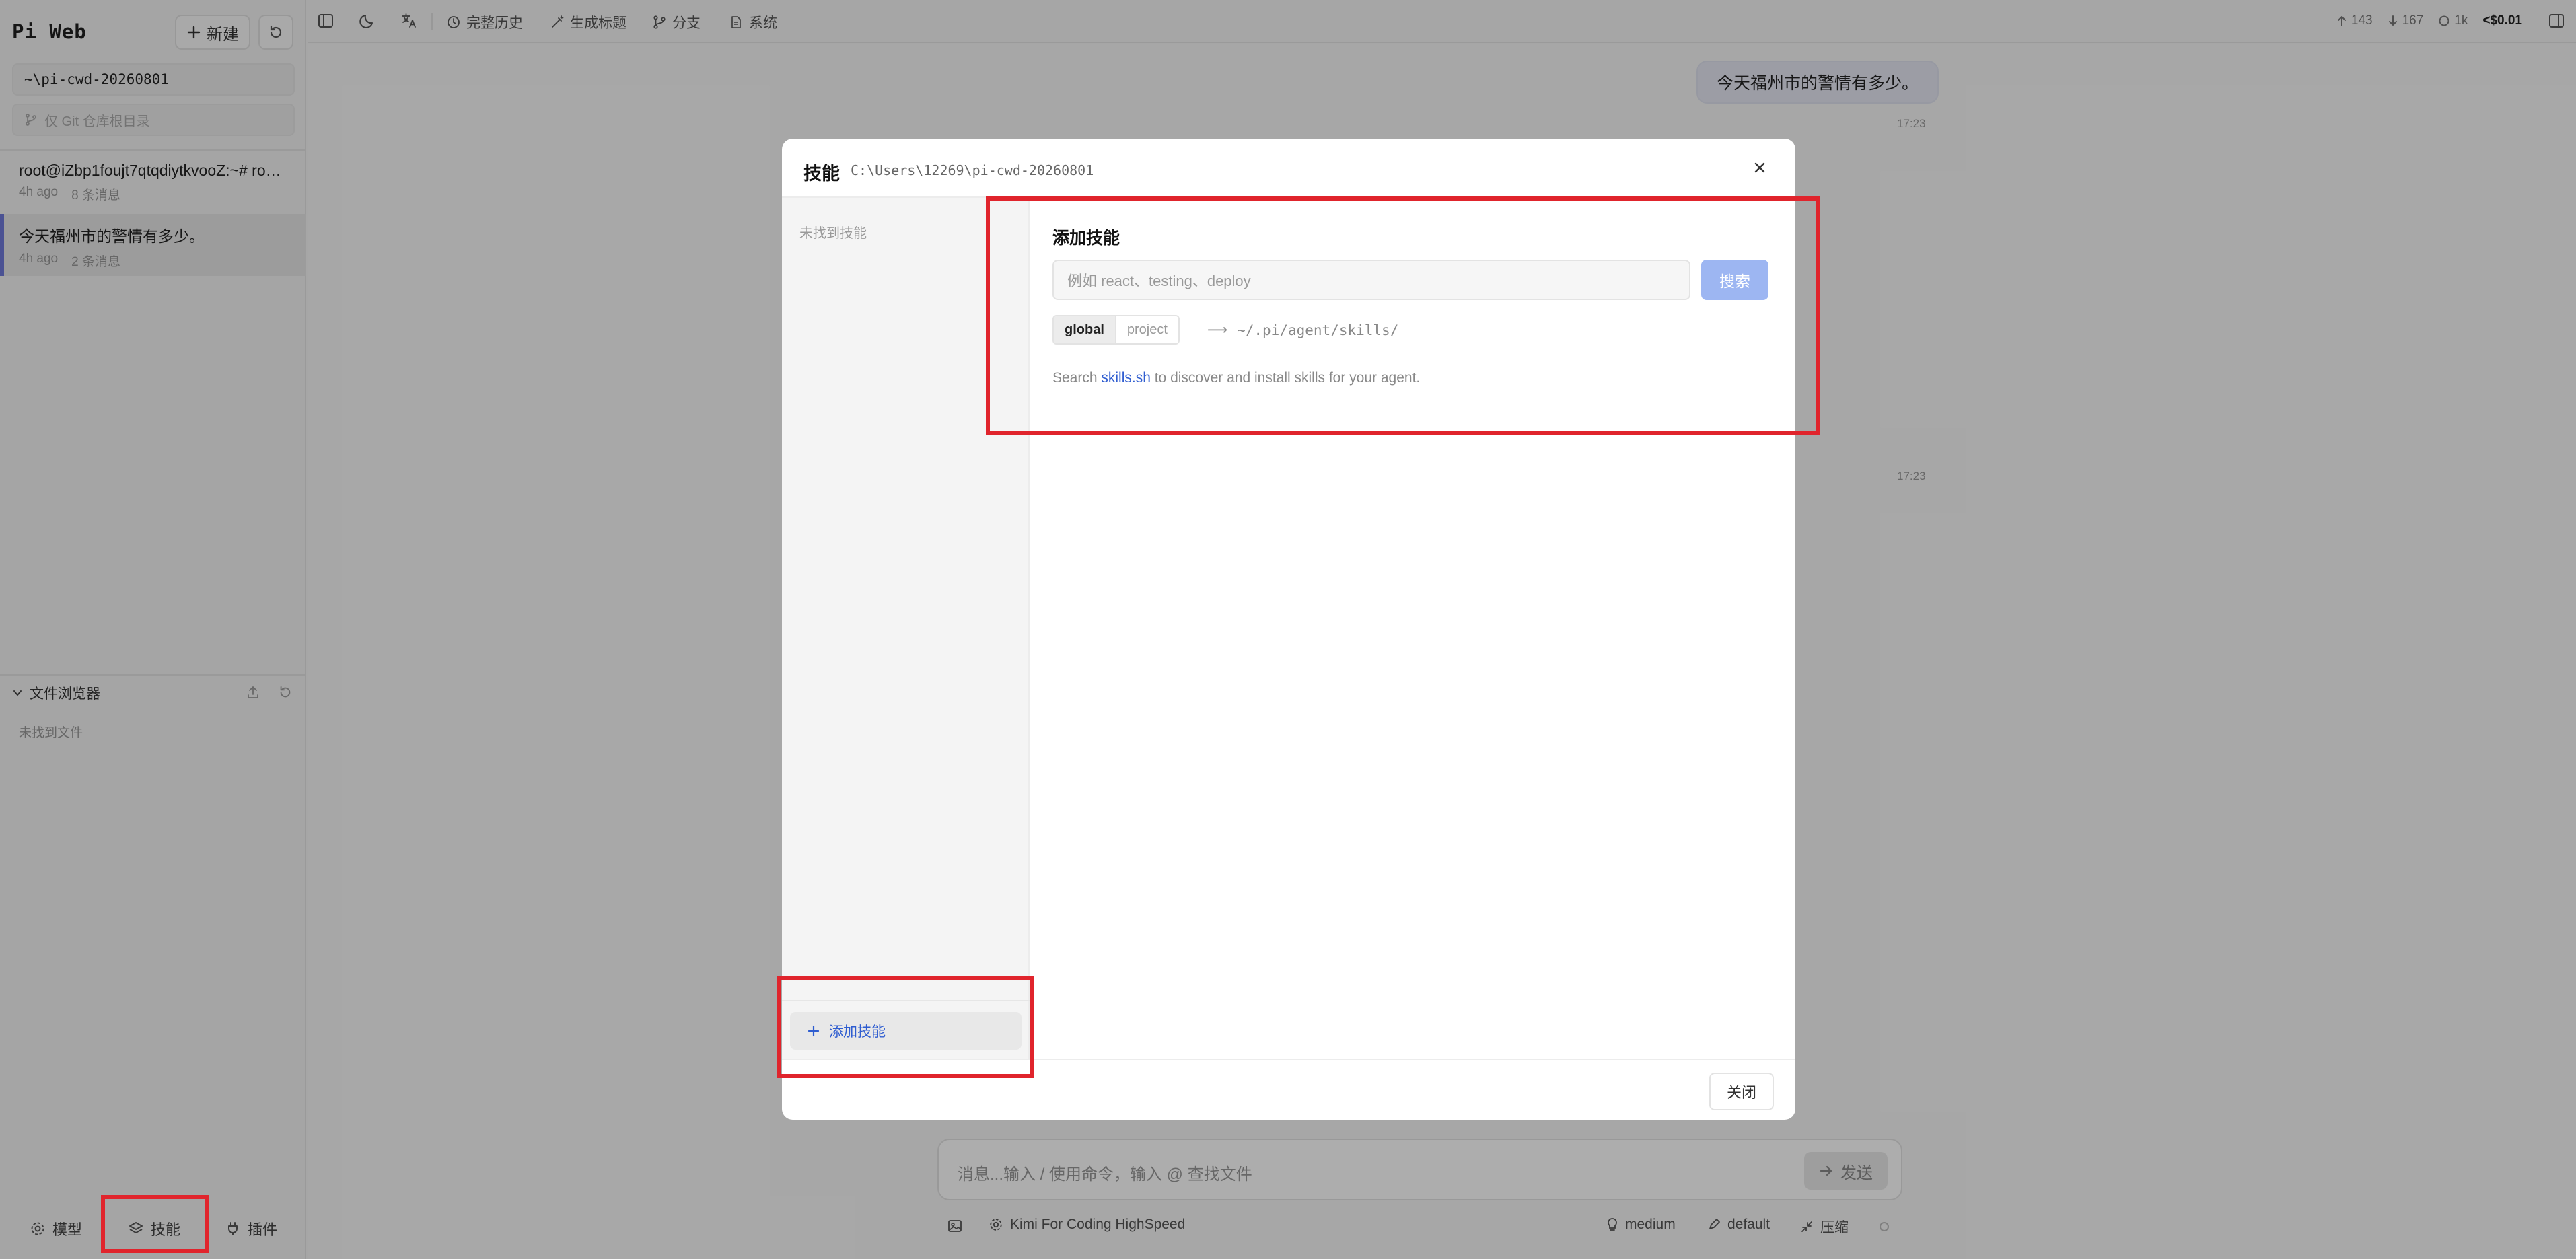 The width and height of the screenshot is (2576, 1259). What do you see at coordinates (1288, 1090) in the screenshot?
I see `dialog-footer: 关闭` at bounding box center [1288, 1090].